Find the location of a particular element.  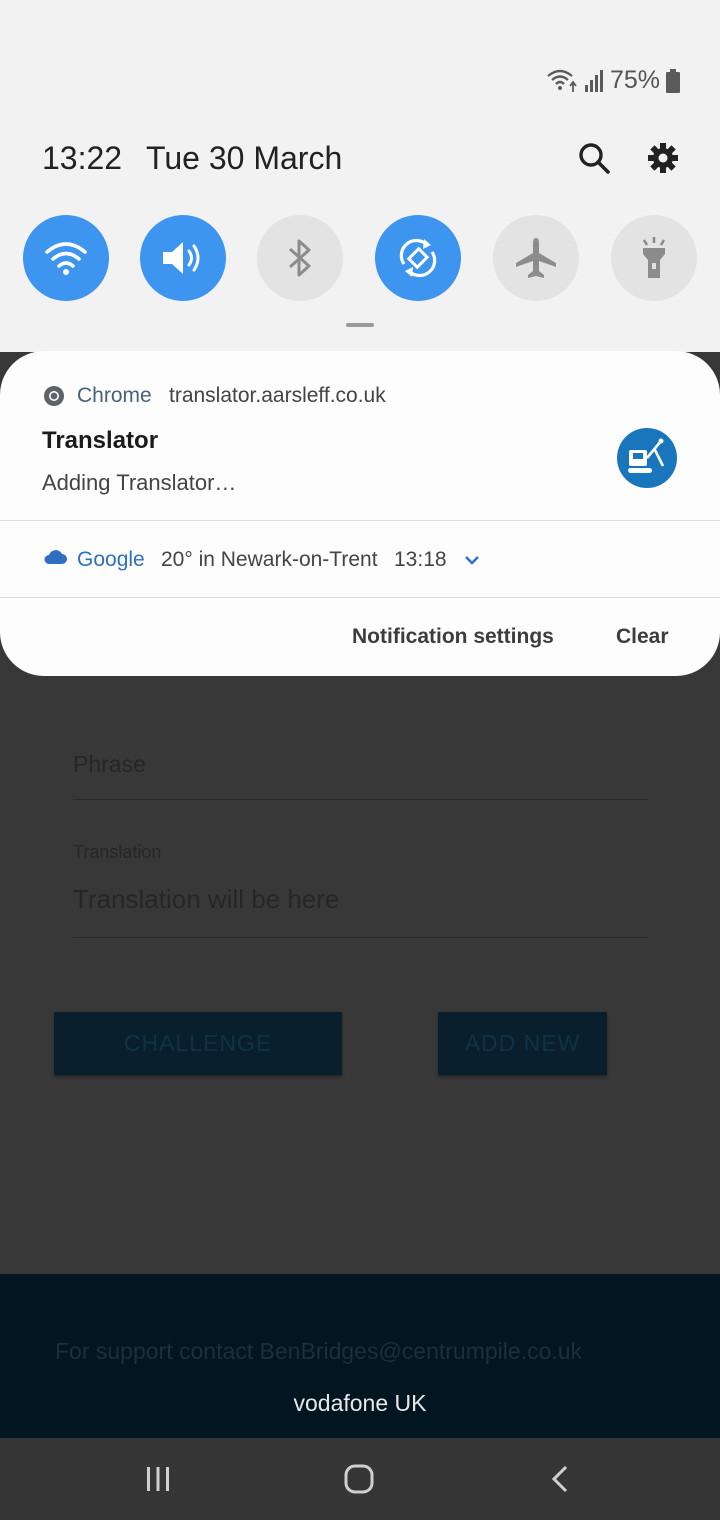

notification-title: Translator is located at coordinates (100, 440).